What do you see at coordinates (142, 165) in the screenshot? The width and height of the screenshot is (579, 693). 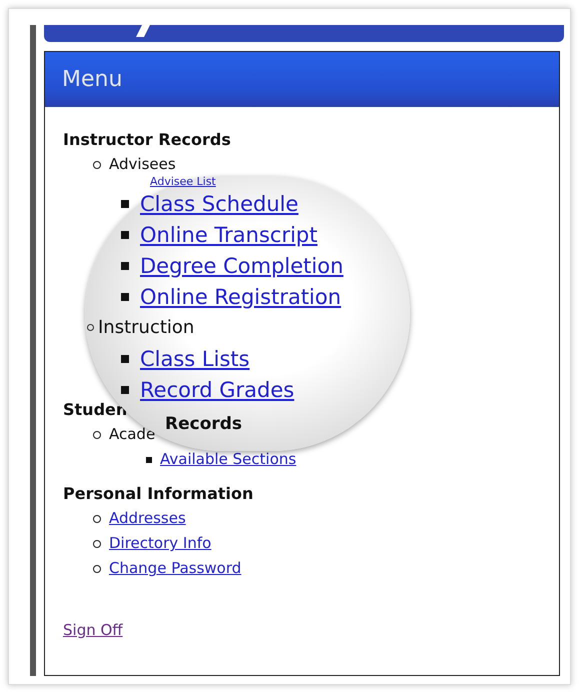 I see `menu-group-label: Advisees` at bounding box center [142, 165].